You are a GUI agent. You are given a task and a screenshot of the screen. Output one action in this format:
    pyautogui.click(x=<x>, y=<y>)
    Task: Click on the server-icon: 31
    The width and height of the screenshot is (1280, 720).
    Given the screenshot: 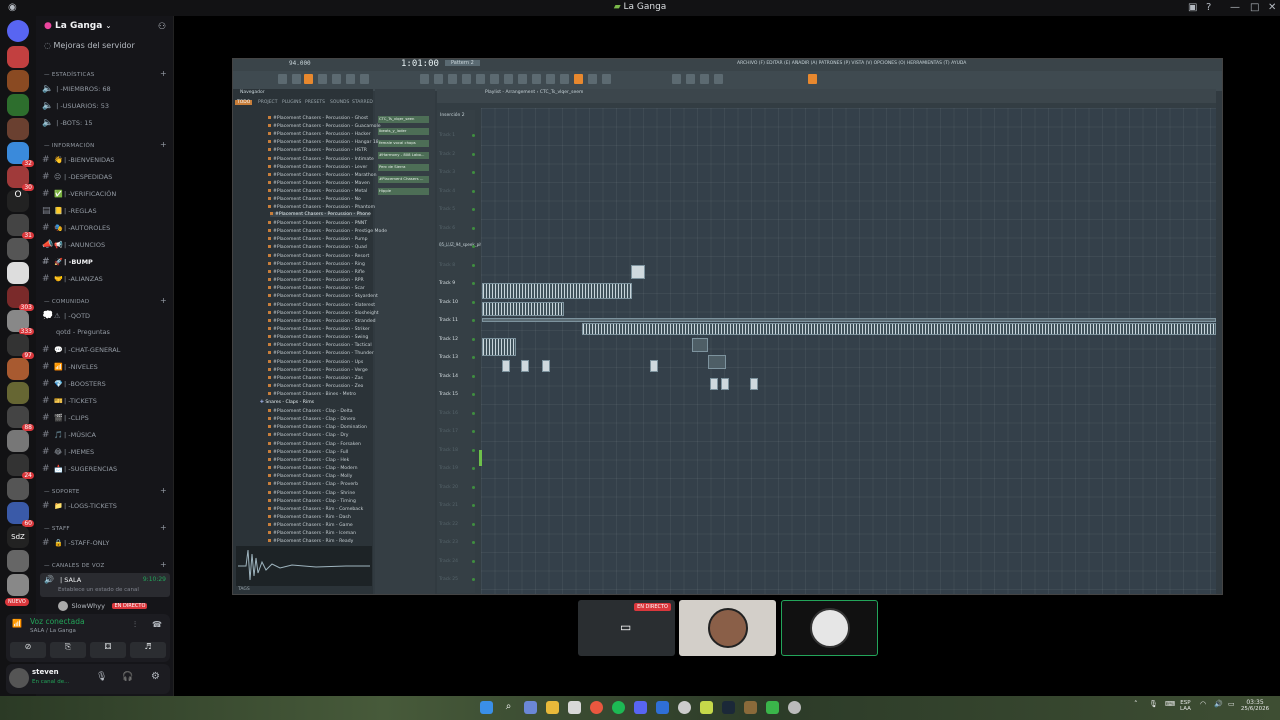 What is the action you would take?
    pyautogui.click(x=20, y=226)
    